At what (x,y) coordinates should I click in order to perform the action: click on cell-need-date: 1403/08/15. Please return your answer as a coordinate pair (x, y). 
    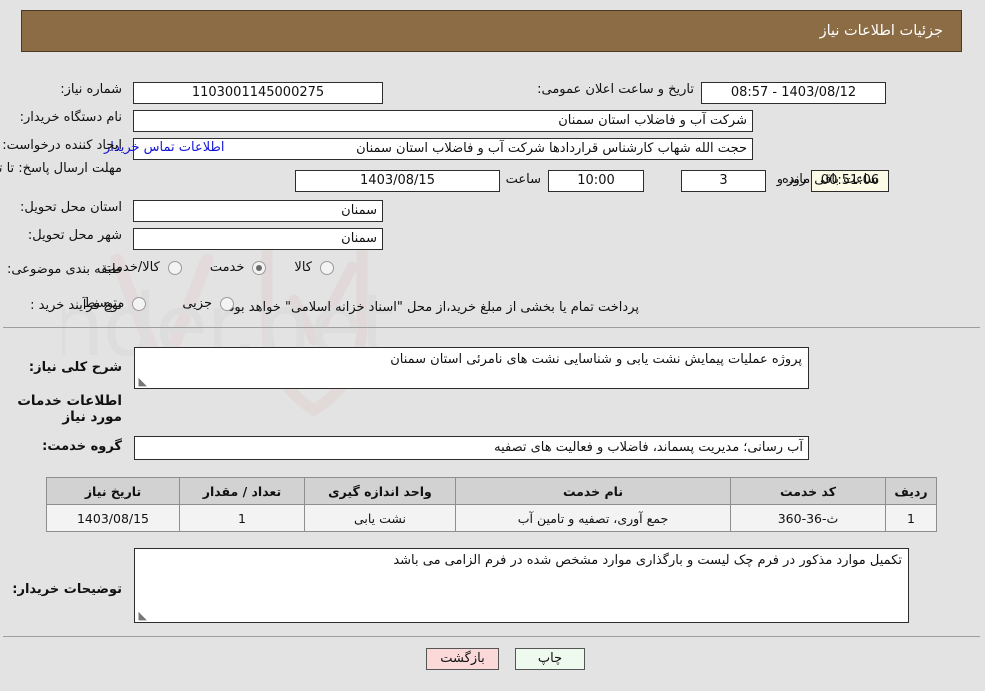
    Looking at the image, I should click on (114, 518).